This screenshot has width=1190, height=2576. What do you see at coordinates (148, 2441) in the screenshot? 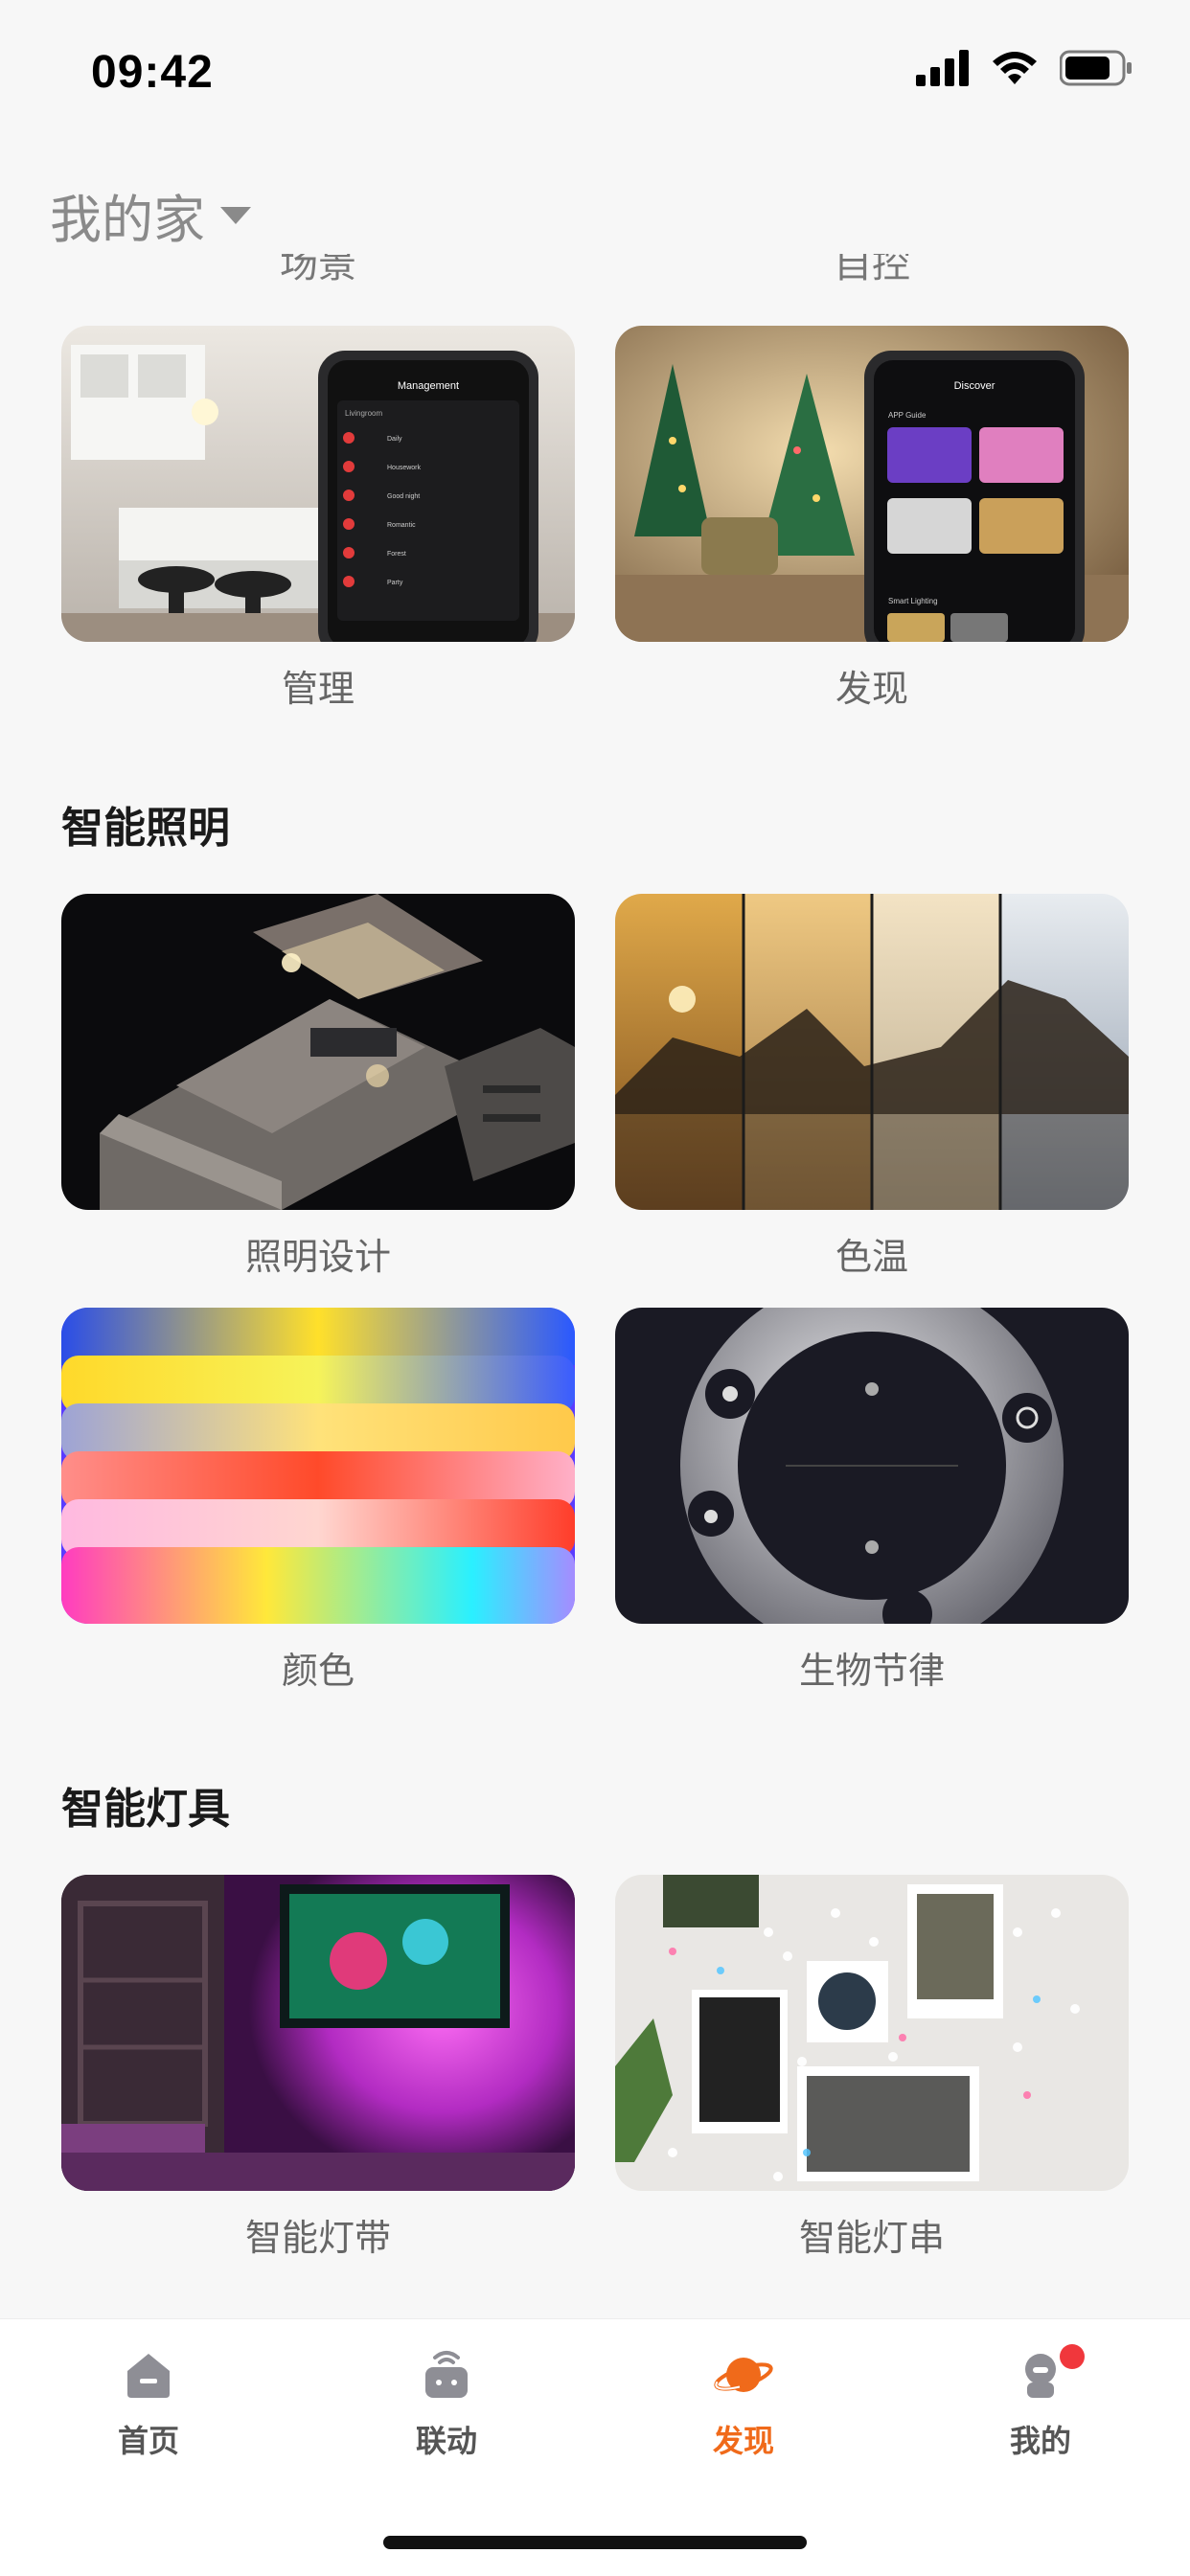
I see `tab-label: 首页` at bounding box center [148, 2441].